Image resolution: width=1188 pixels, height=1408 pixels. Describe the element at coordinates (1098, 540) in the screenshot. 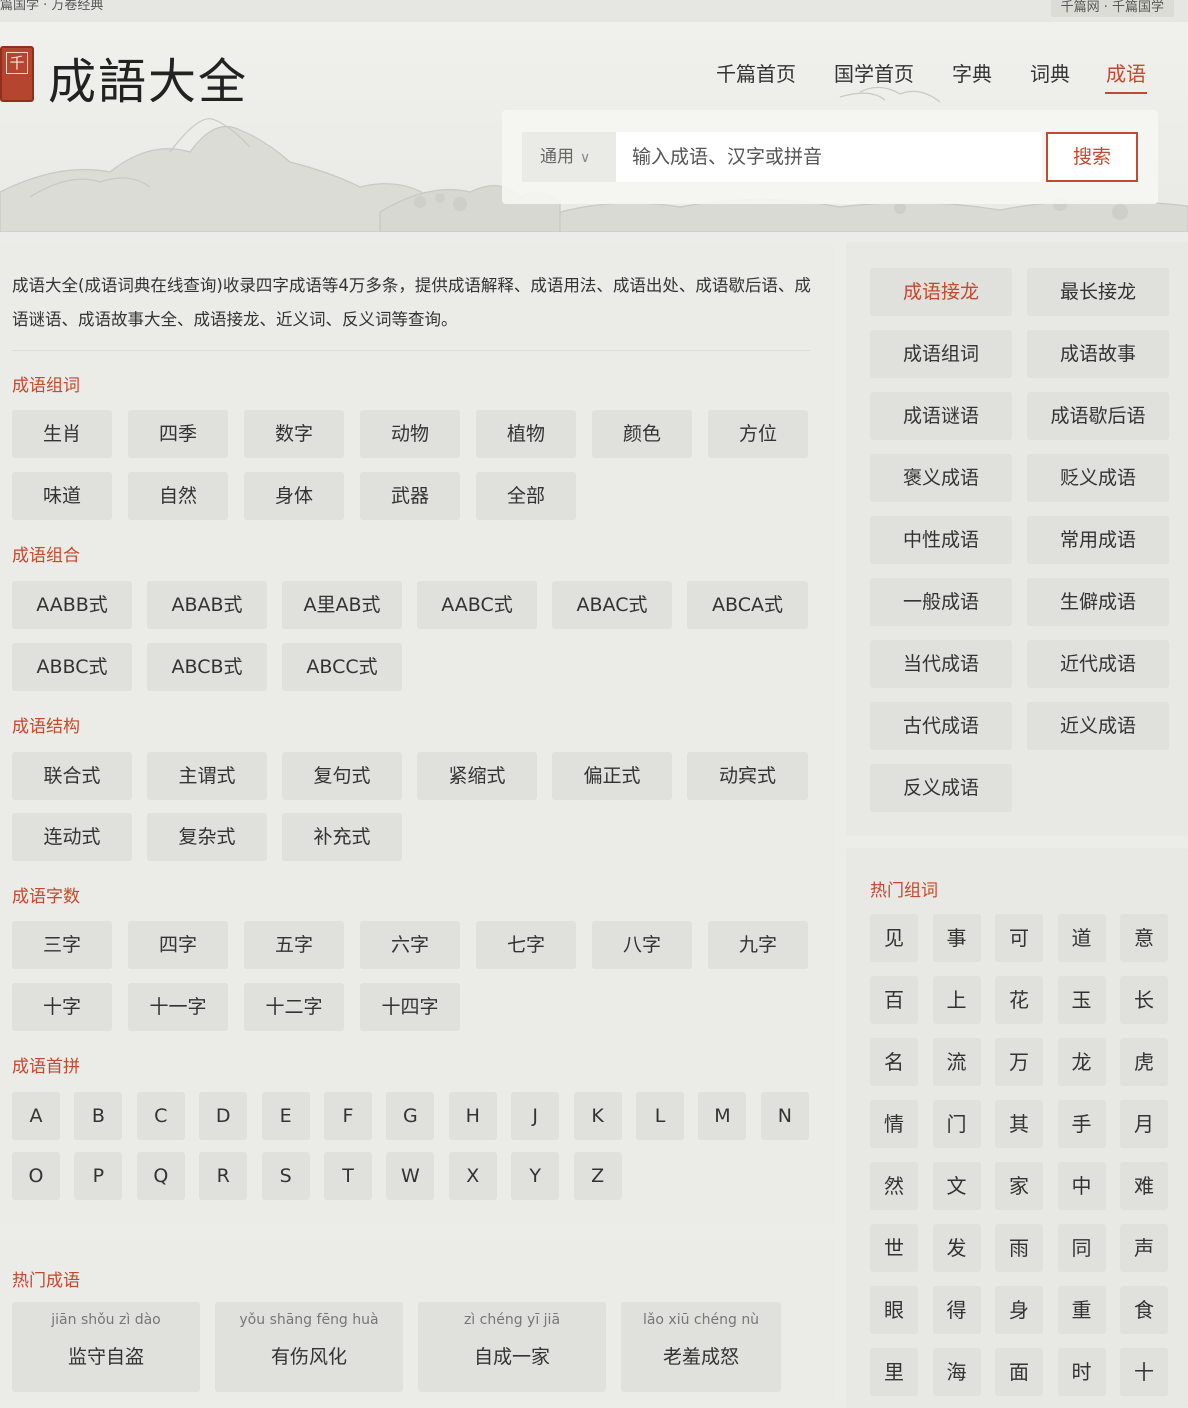

I see `sidebar-link: 常用成语` at that location.